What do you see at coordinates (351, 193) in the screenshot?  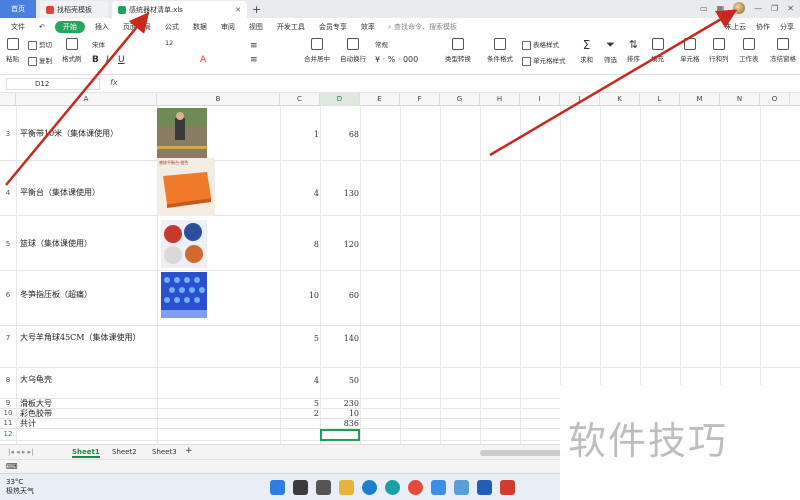 I see `cell-price: 130` at bounding box center [351, 193].